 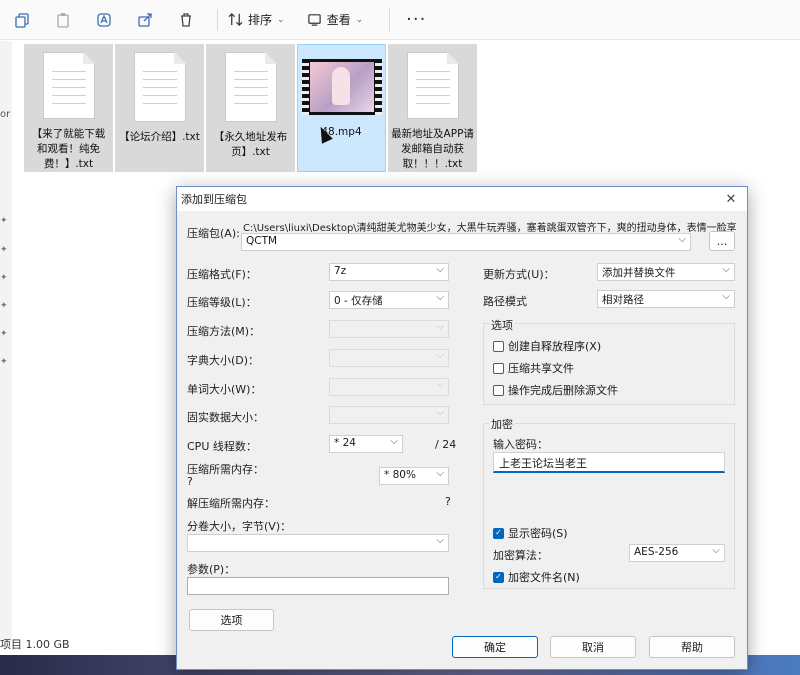 I want to click on encryption-group-title: 加密, so click(x=502, y=424).